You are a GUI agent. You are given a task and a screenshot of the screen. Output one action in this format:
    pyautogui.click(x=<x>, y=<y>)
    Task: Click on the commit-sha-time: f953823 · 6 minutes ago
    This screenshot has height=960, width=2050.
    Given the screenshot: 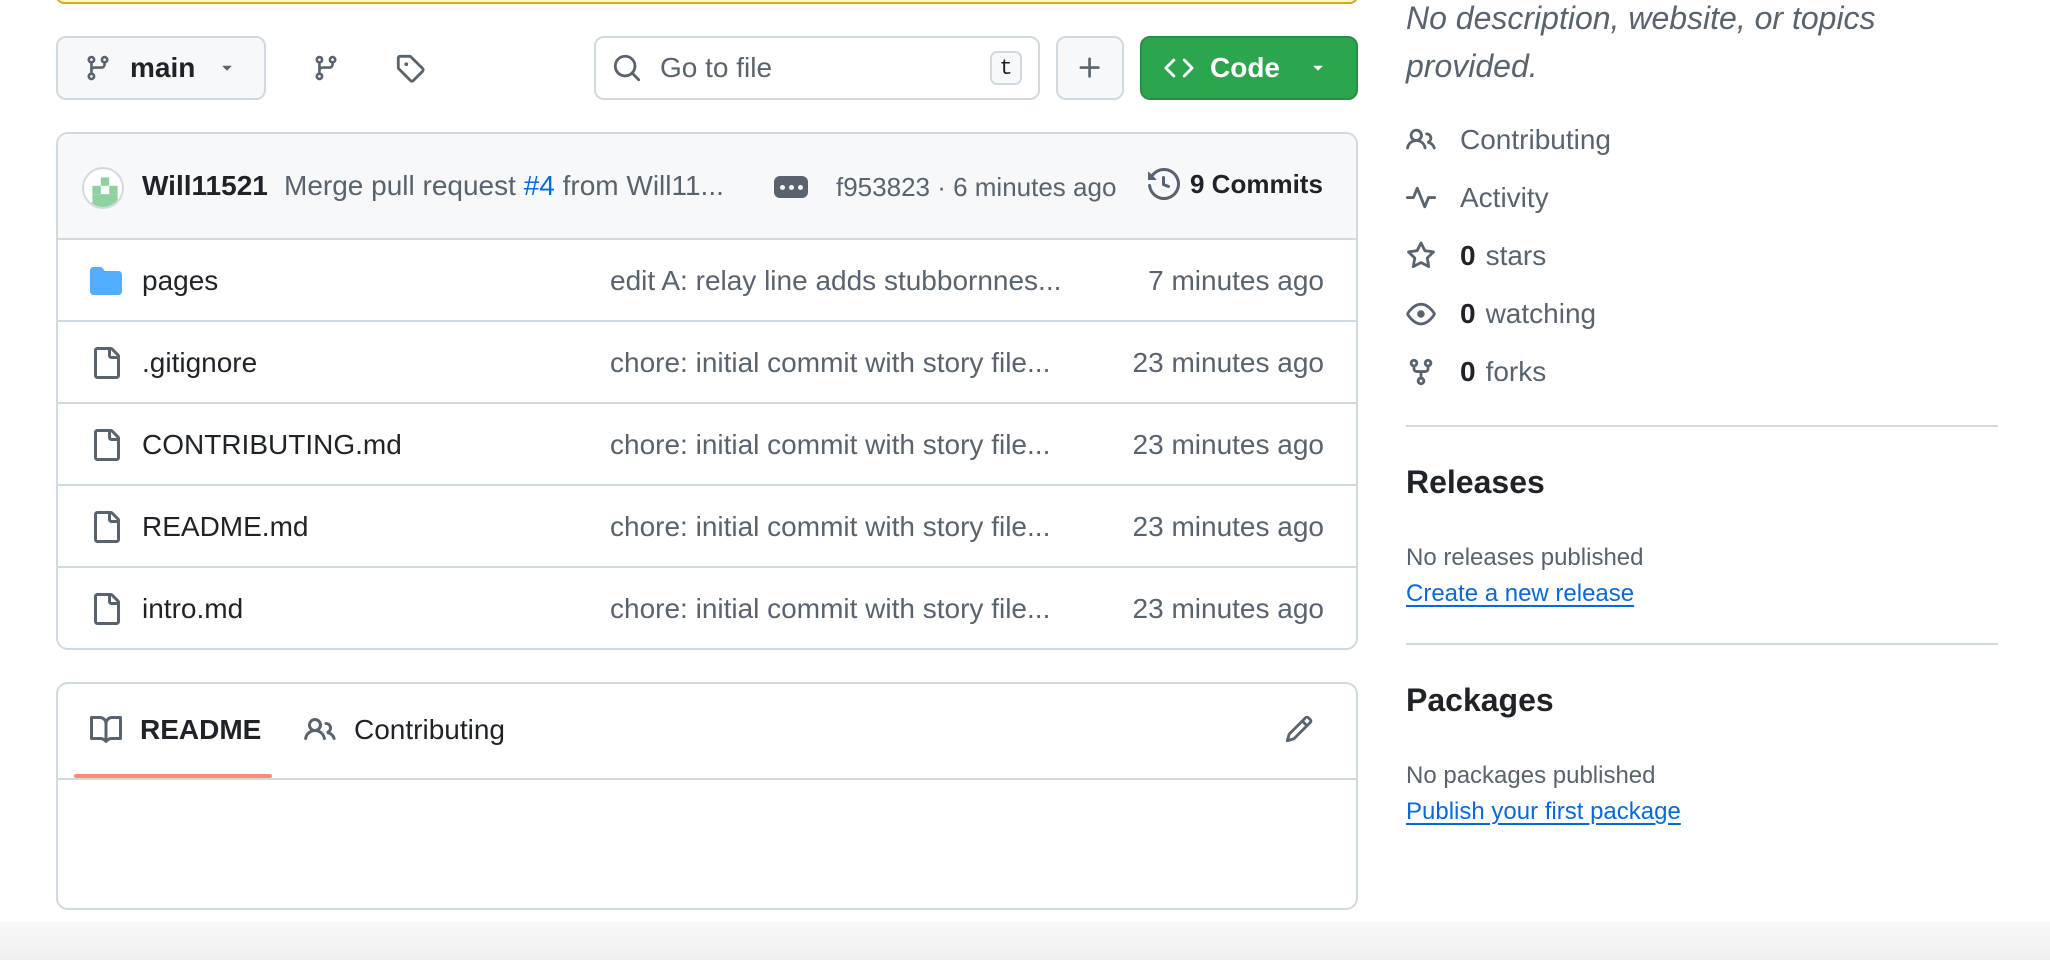 What is the action you would take?
    pyautogui.click(x=976, y=187)
    